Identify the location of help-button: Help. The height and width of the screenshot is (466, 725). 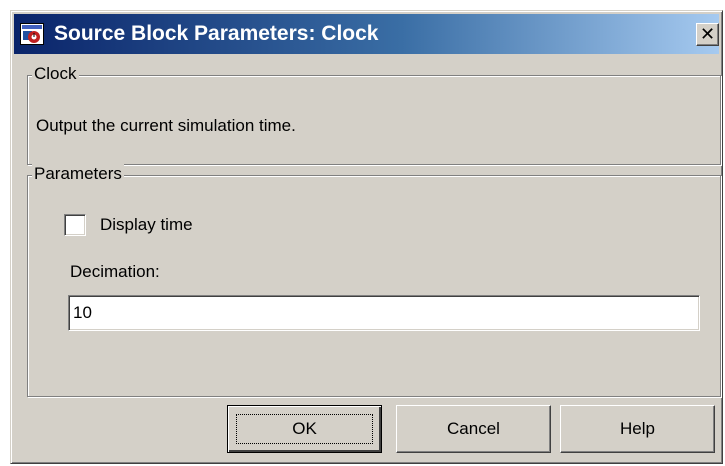
(637, 429).